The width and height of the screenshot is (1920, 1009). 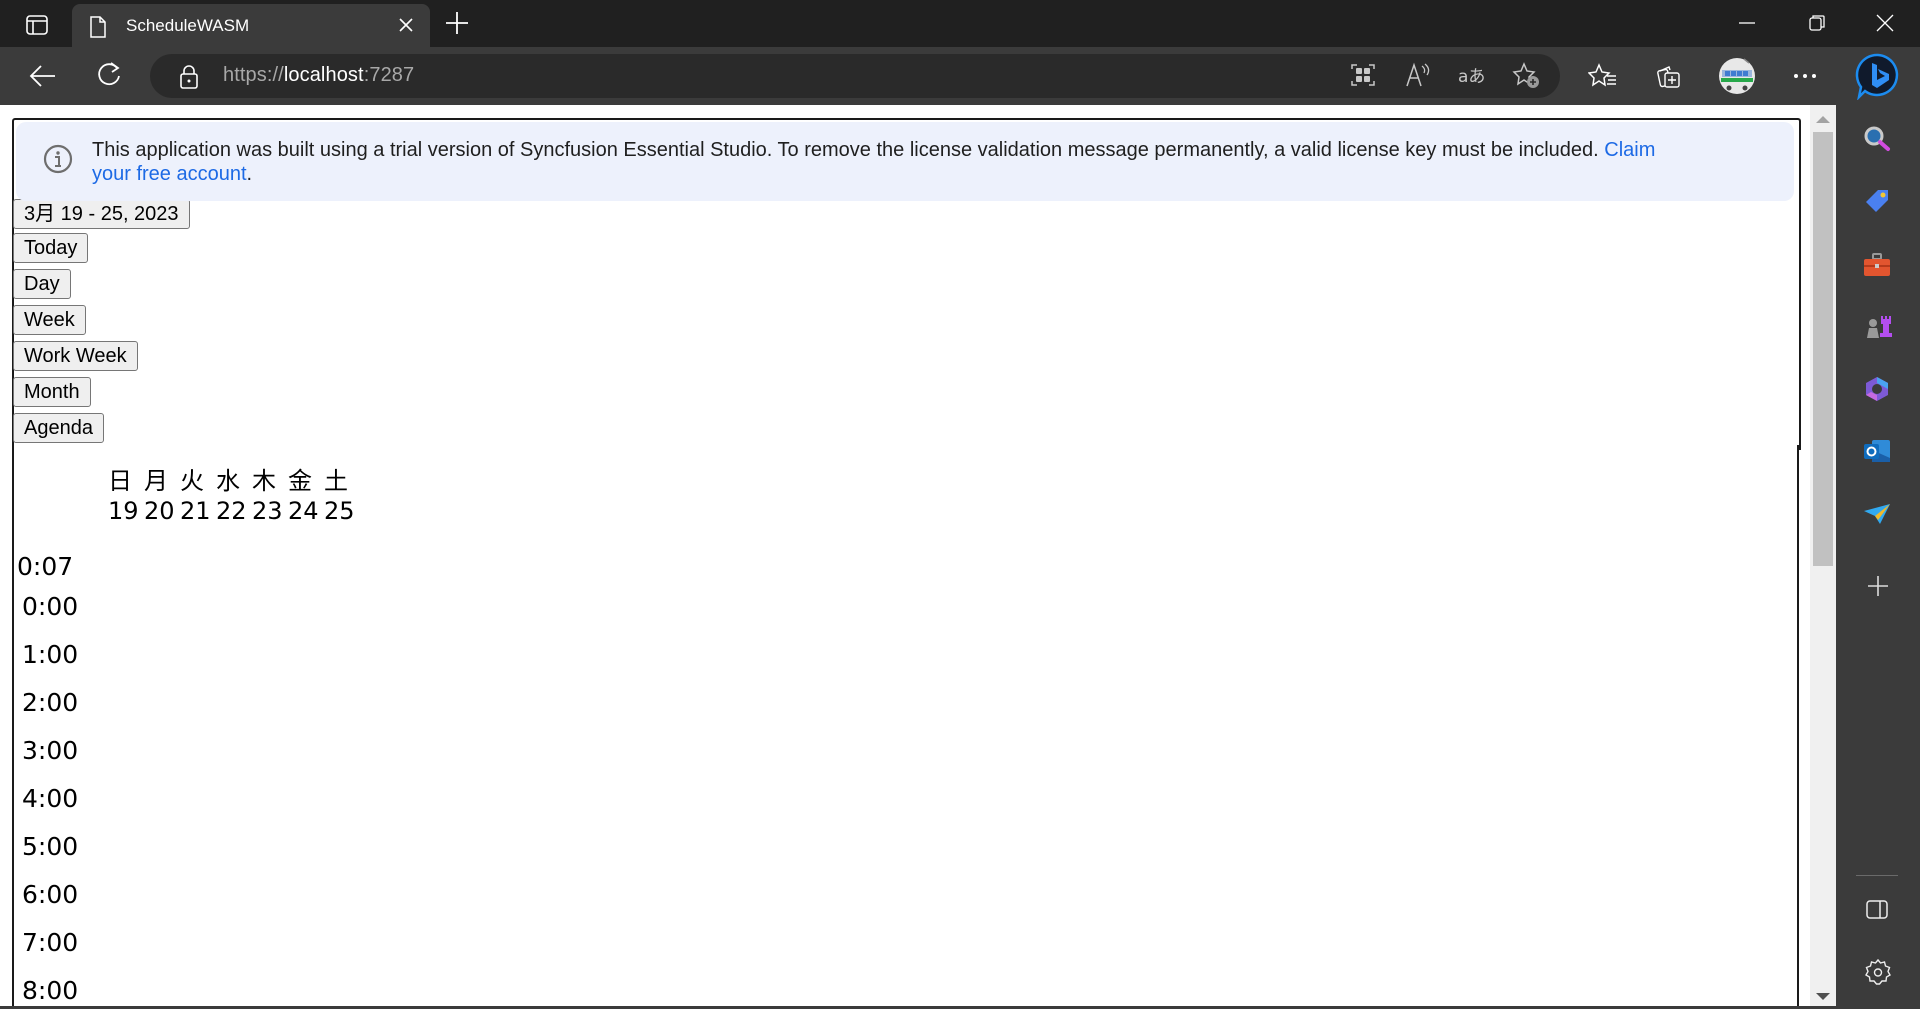 I want to click on minimize-icon, so click(x=1747, y=23).